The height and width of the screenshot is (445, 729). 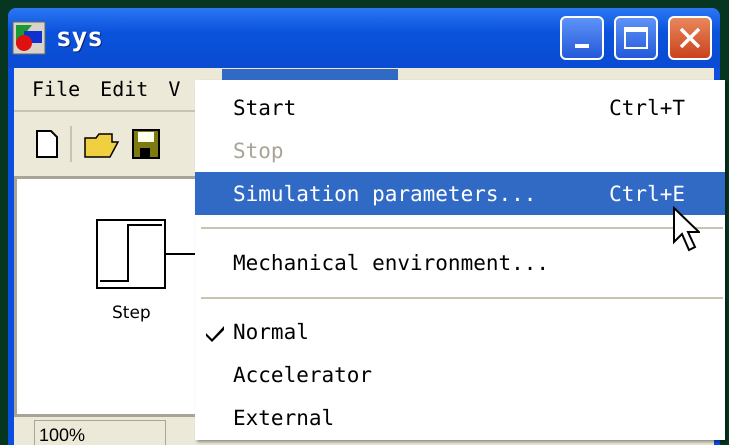 What do you see at coordinates (80, 38) in the screenshot?
I see `window-title: sys` at bounding box center [80, 38].